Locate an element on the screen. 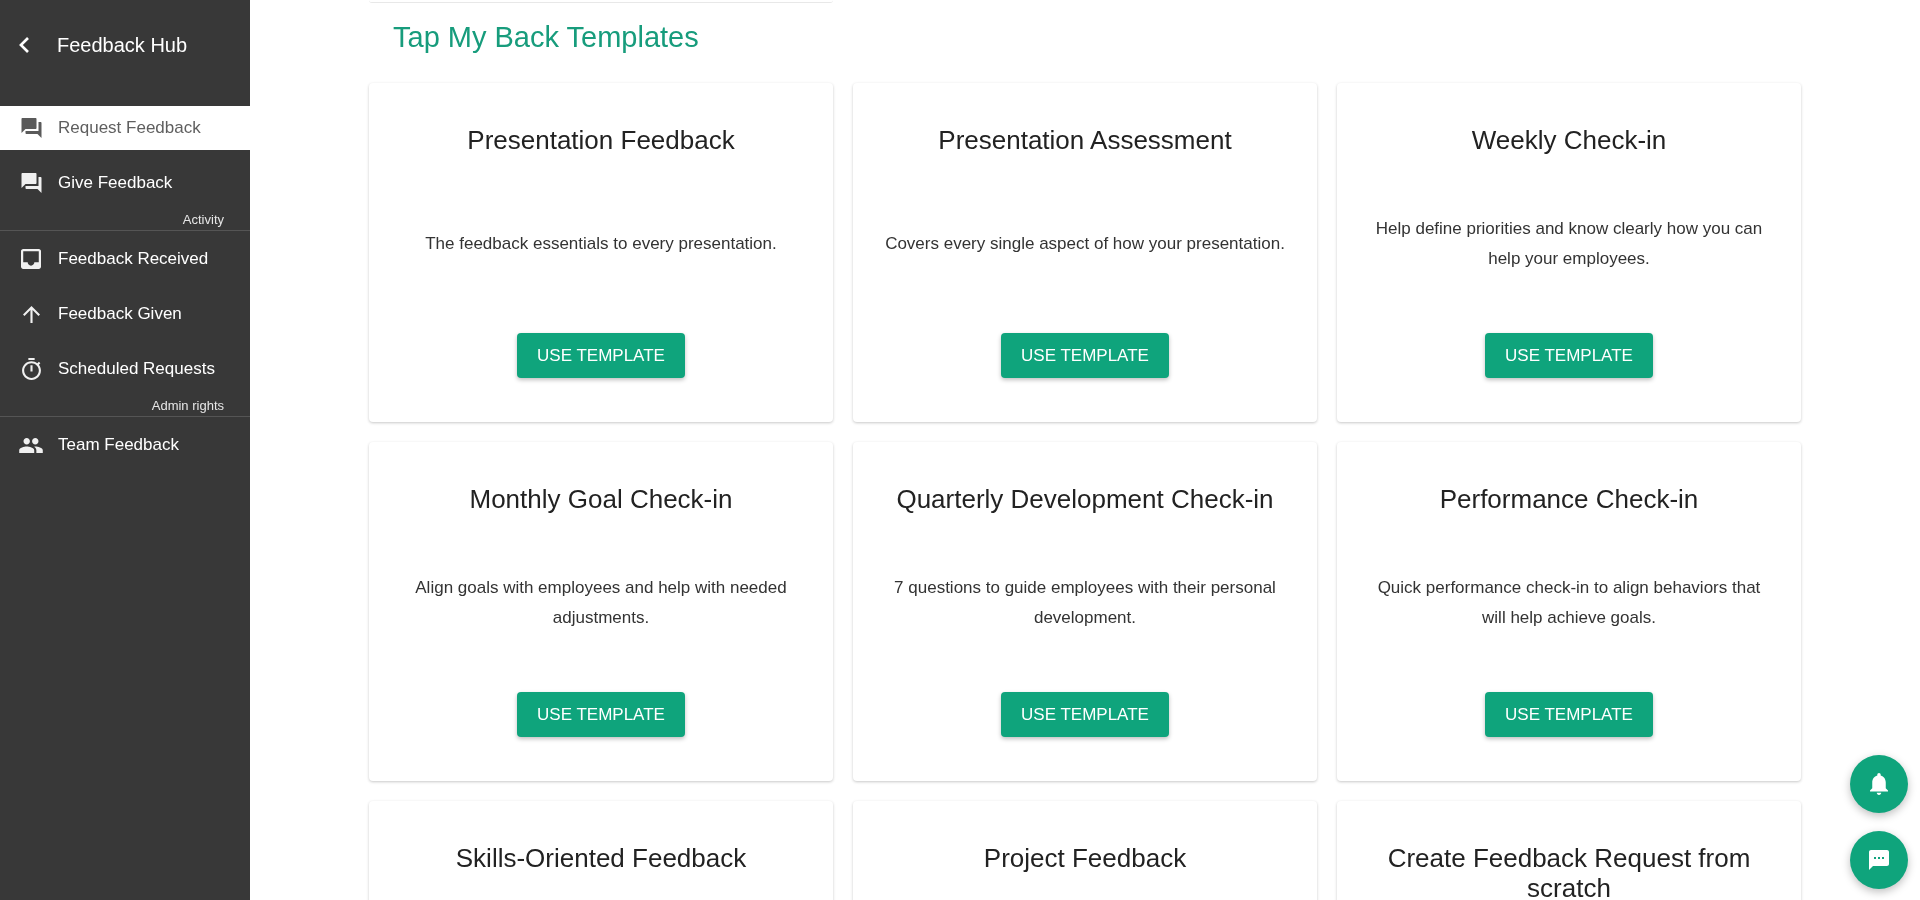  card-title: Weekly Check-in is located at coordinates (1569, 140).